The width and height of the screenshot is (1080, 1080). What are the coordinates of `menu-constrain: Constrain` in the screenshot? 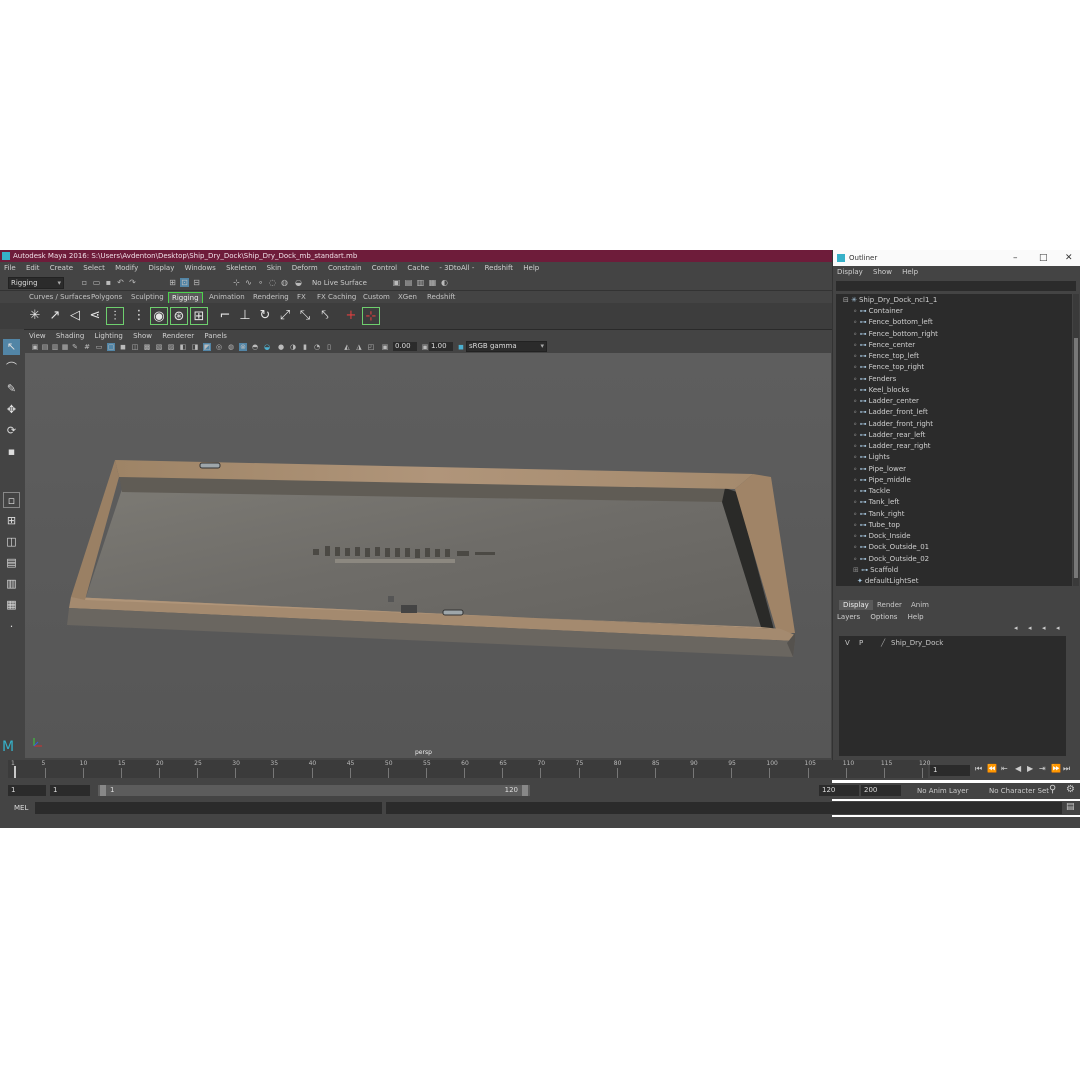 It's located at (345, 268).